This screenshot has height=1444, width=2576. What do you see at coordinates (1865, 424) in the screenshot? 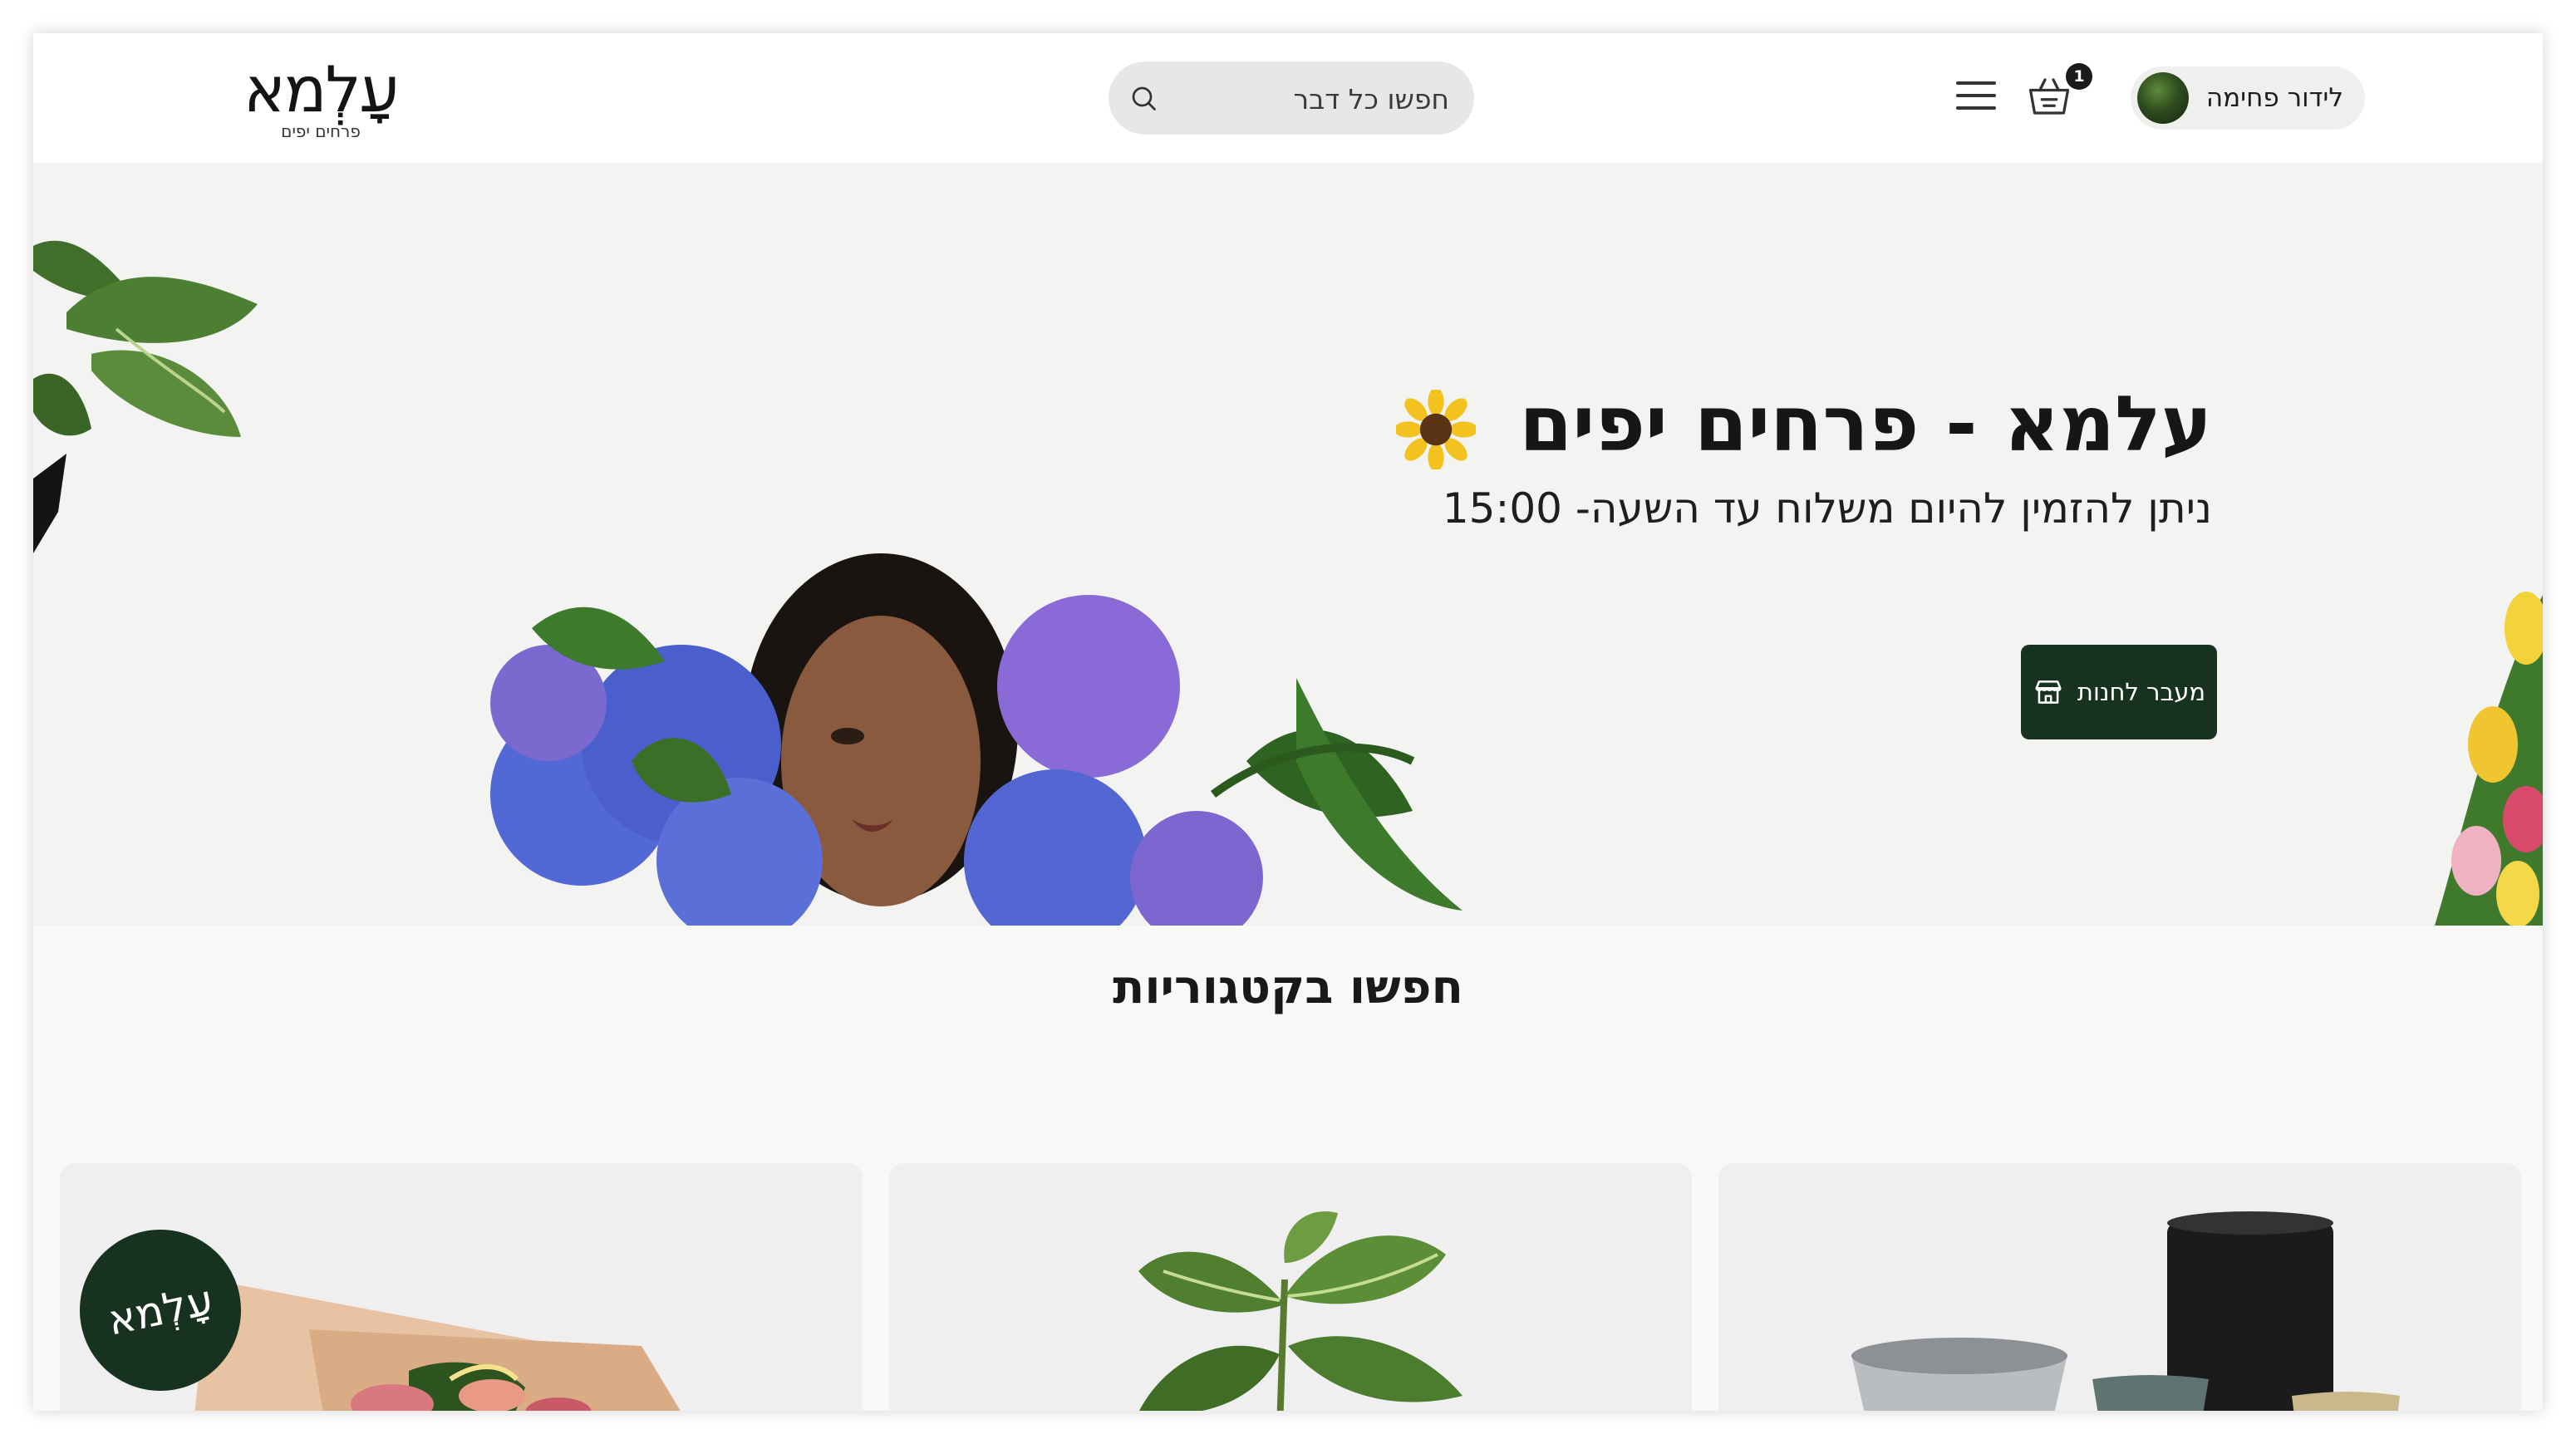
I see `hero-title-text: עלמא - פרחים יפים` at bounding box center [1865, 424].